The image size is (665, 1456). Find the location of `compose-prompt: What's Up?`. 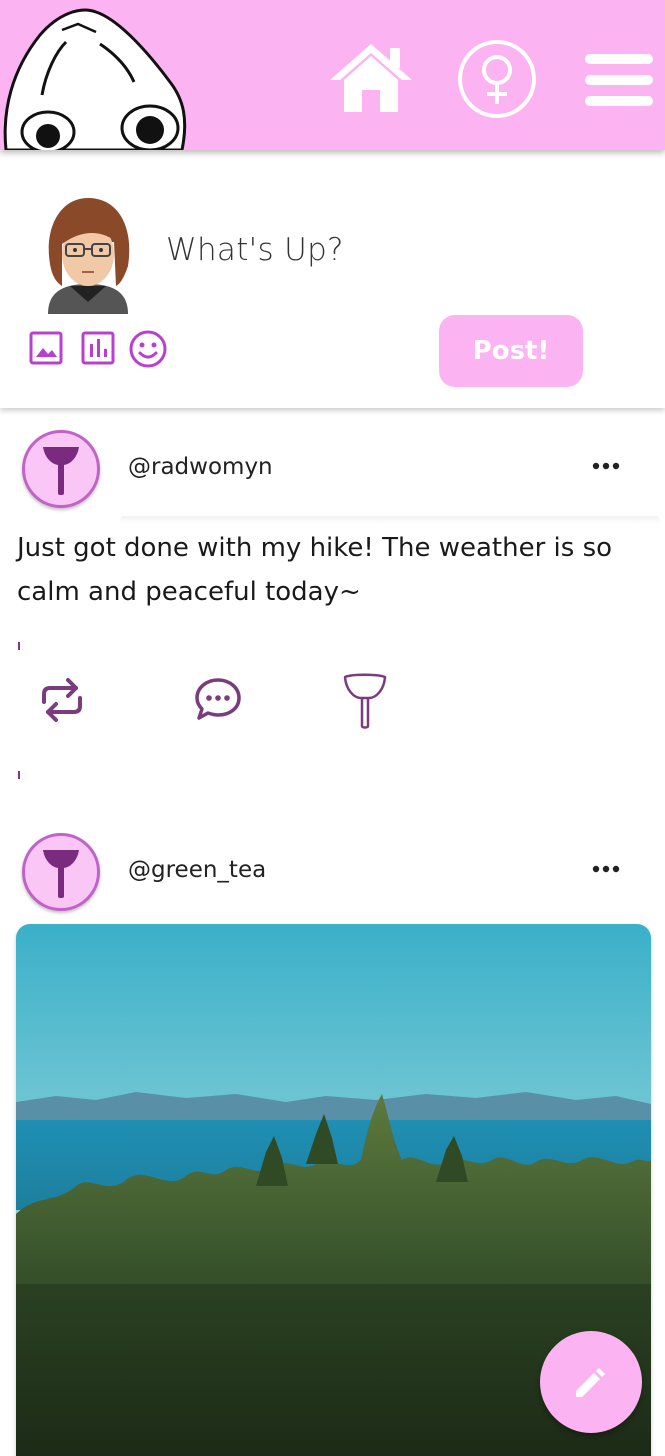

compose-prompt: What's Up? is located at coordinates (255, 250).